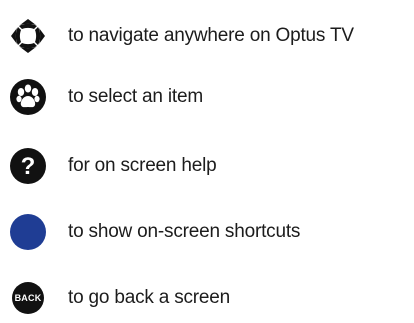 This screenshot has height=323, width=414. I want to click on instruction-label: to go back a screen, so click(149, 297).